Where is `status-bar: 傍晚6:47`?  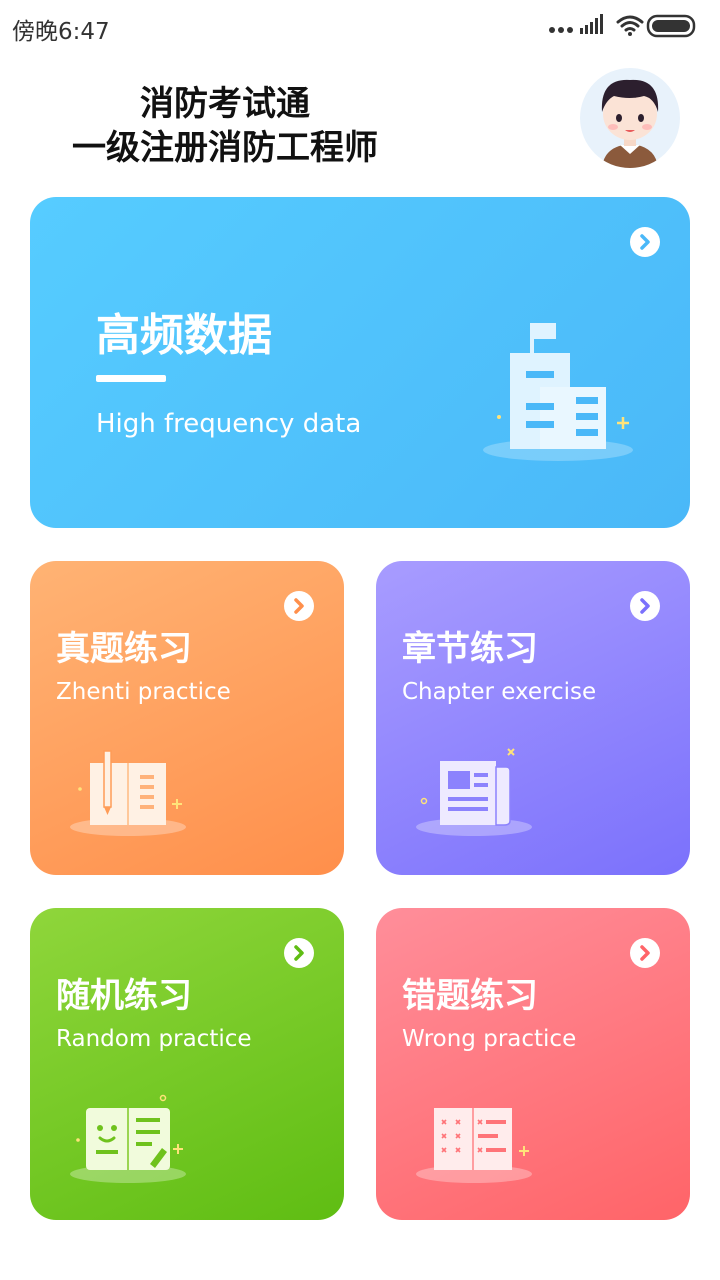 status-bar: 傍晚6:47 is located at coordinates (360, 26).